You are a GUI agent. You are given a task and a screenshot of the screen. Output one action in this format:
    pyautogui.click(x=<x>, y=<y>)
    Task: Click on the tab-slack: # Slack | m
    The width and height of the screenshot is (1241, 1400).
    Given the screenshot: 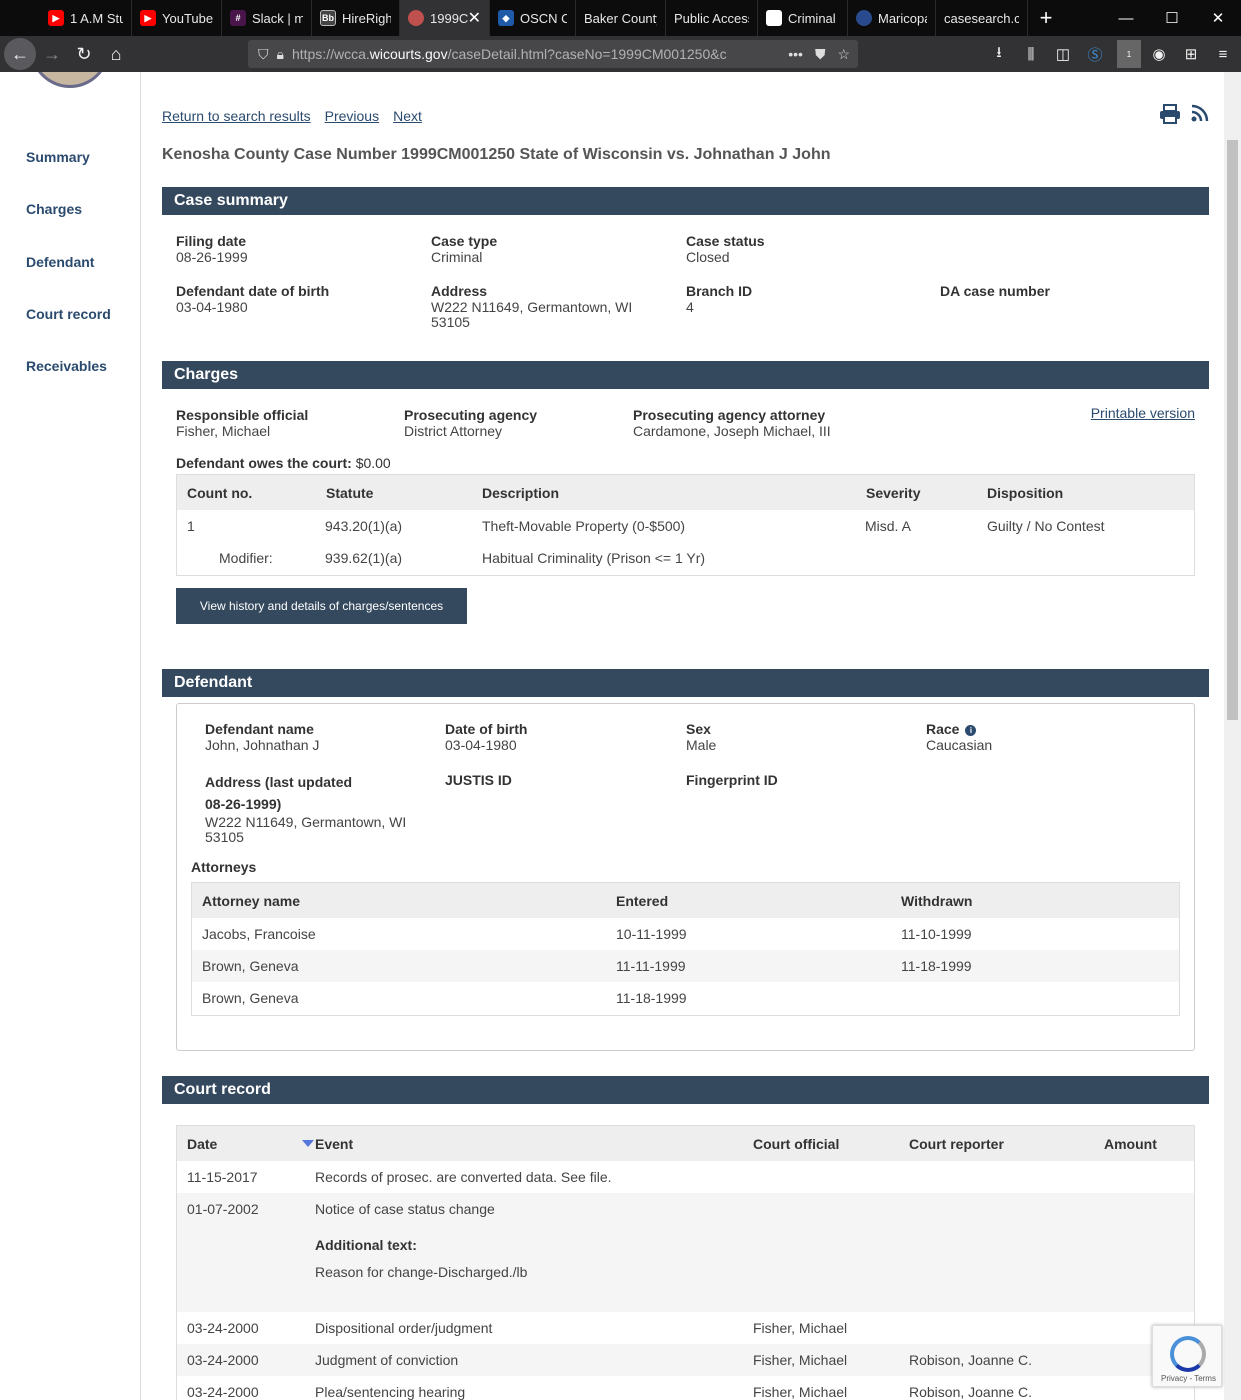 What is the action you would take?
    pyautogui.click(x=267, y=18)
    